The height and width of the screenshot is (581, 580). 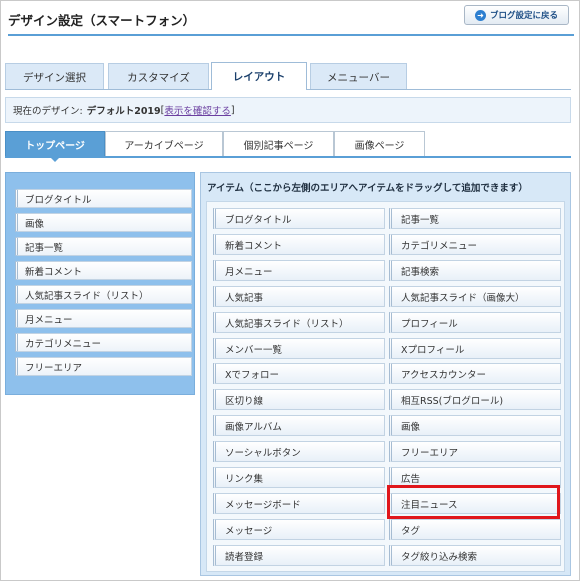 I want to click on item-tile: 記事検索, so click(x=475, y=270).